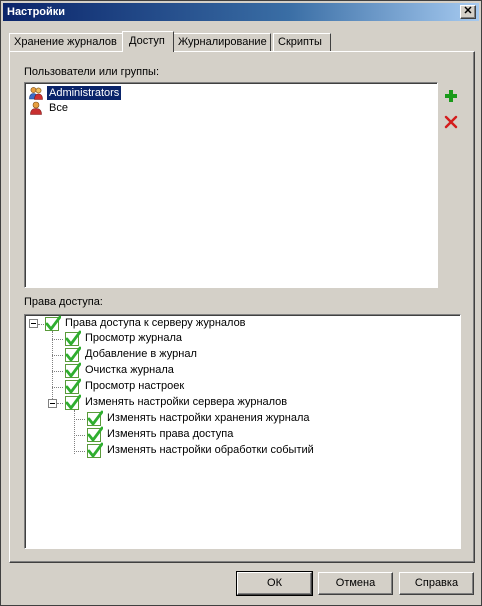 The height and width of the screenshot is (606, 482). I want to click on list-item-label: Все, so click(58, 108).